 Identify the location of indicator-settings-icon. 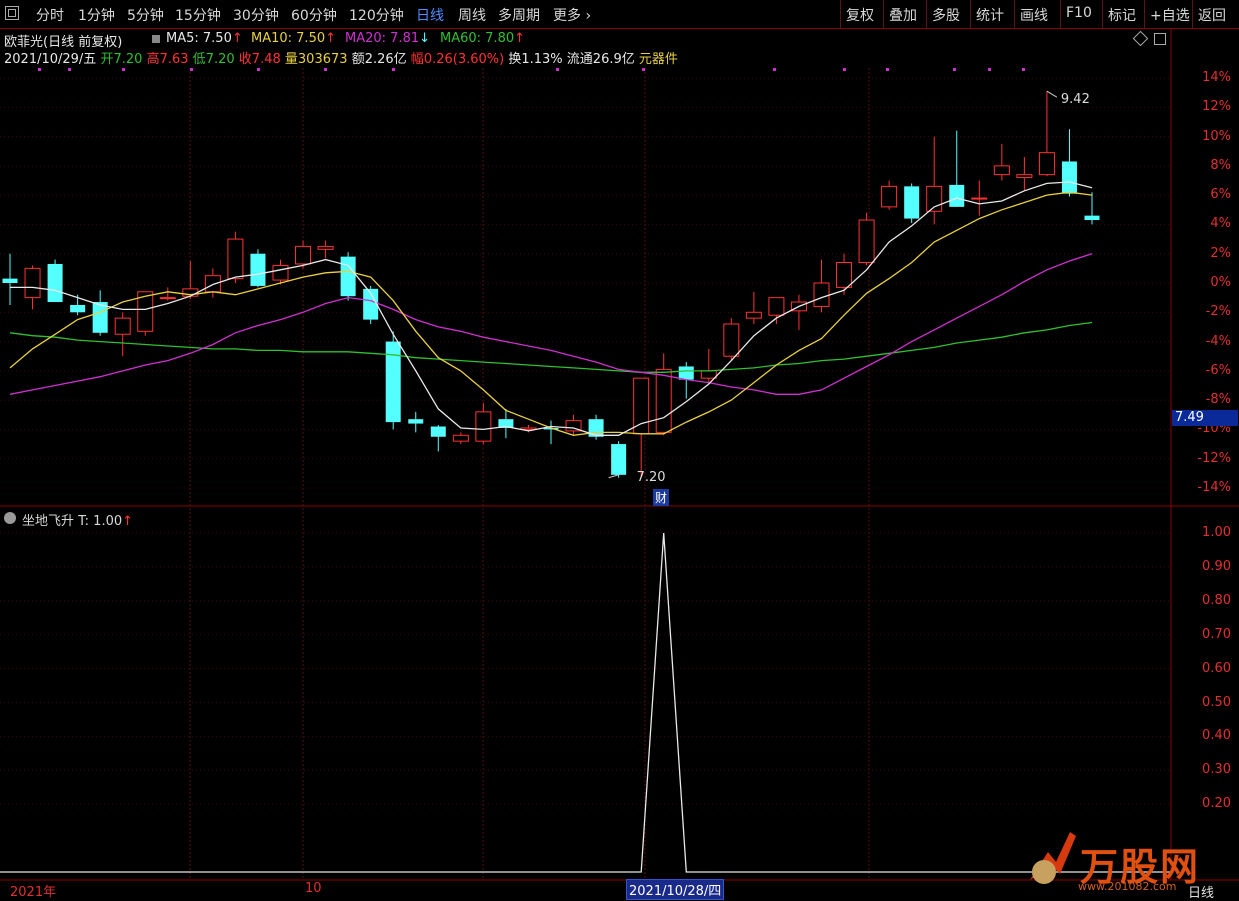
(10, 518).